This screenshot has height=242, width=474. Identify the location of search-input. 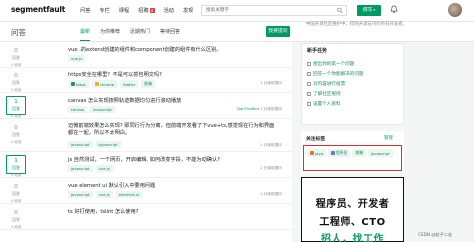
(267, 10).